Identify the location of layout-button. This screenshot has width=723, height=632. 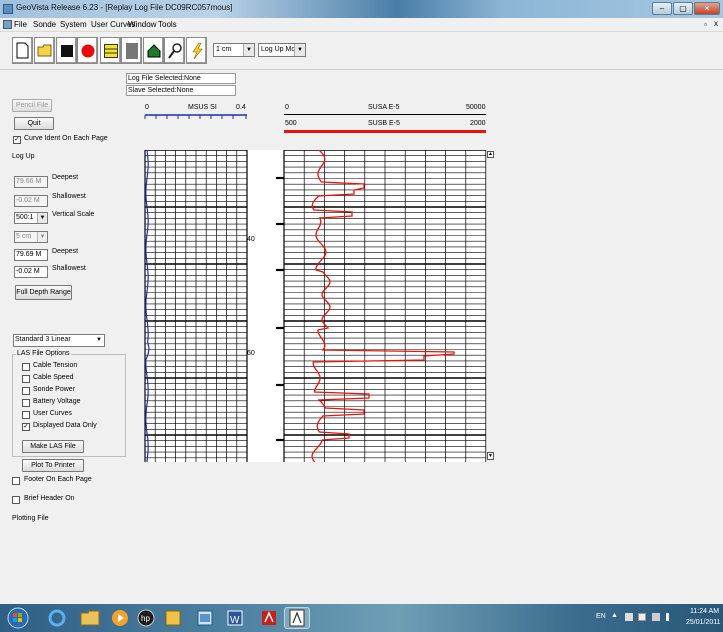
(110, 50).